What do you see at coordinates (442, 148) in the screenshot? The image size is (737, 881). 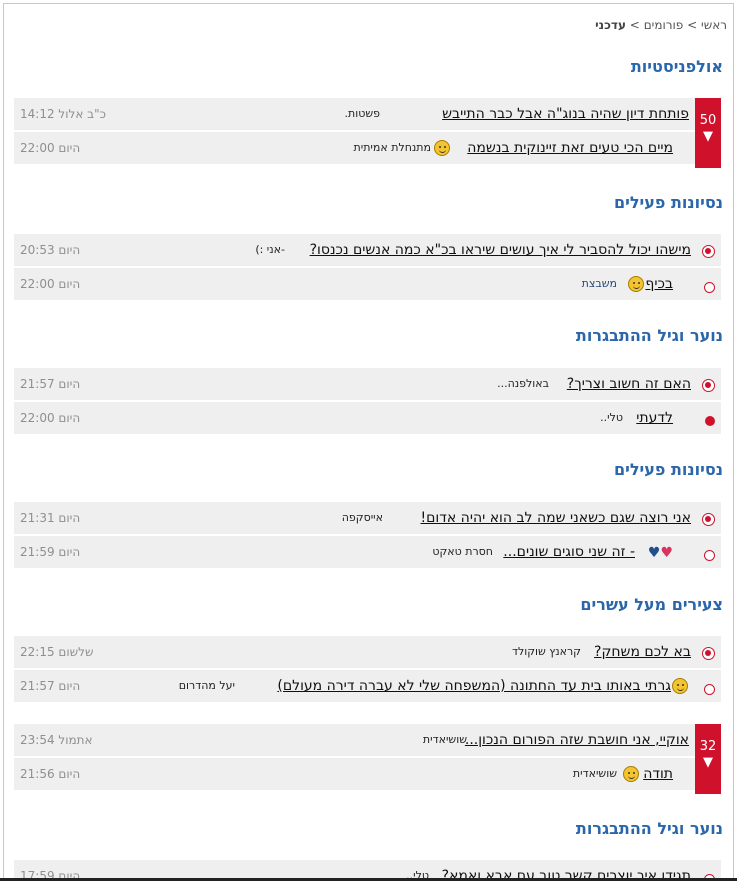 I see `emoji-icon` at bounding box center [442, 148].